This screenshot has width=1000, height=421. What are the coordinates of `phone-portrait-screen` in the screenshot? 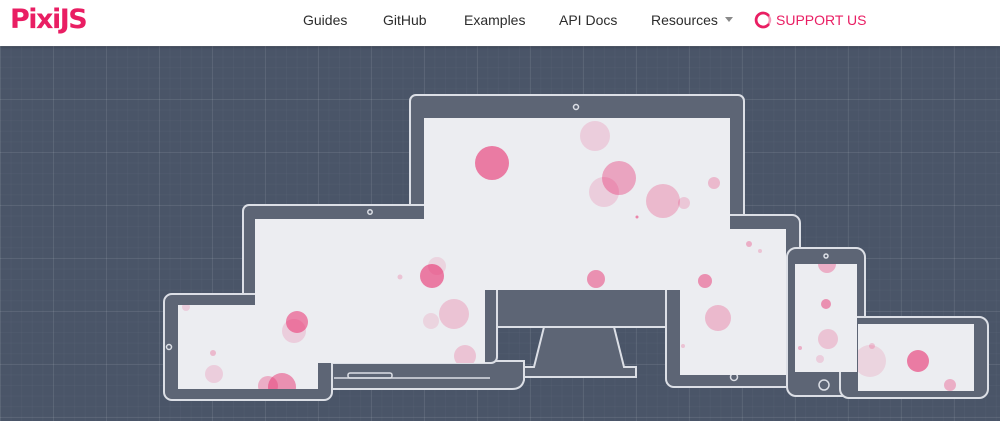 It's located at (826, 318).